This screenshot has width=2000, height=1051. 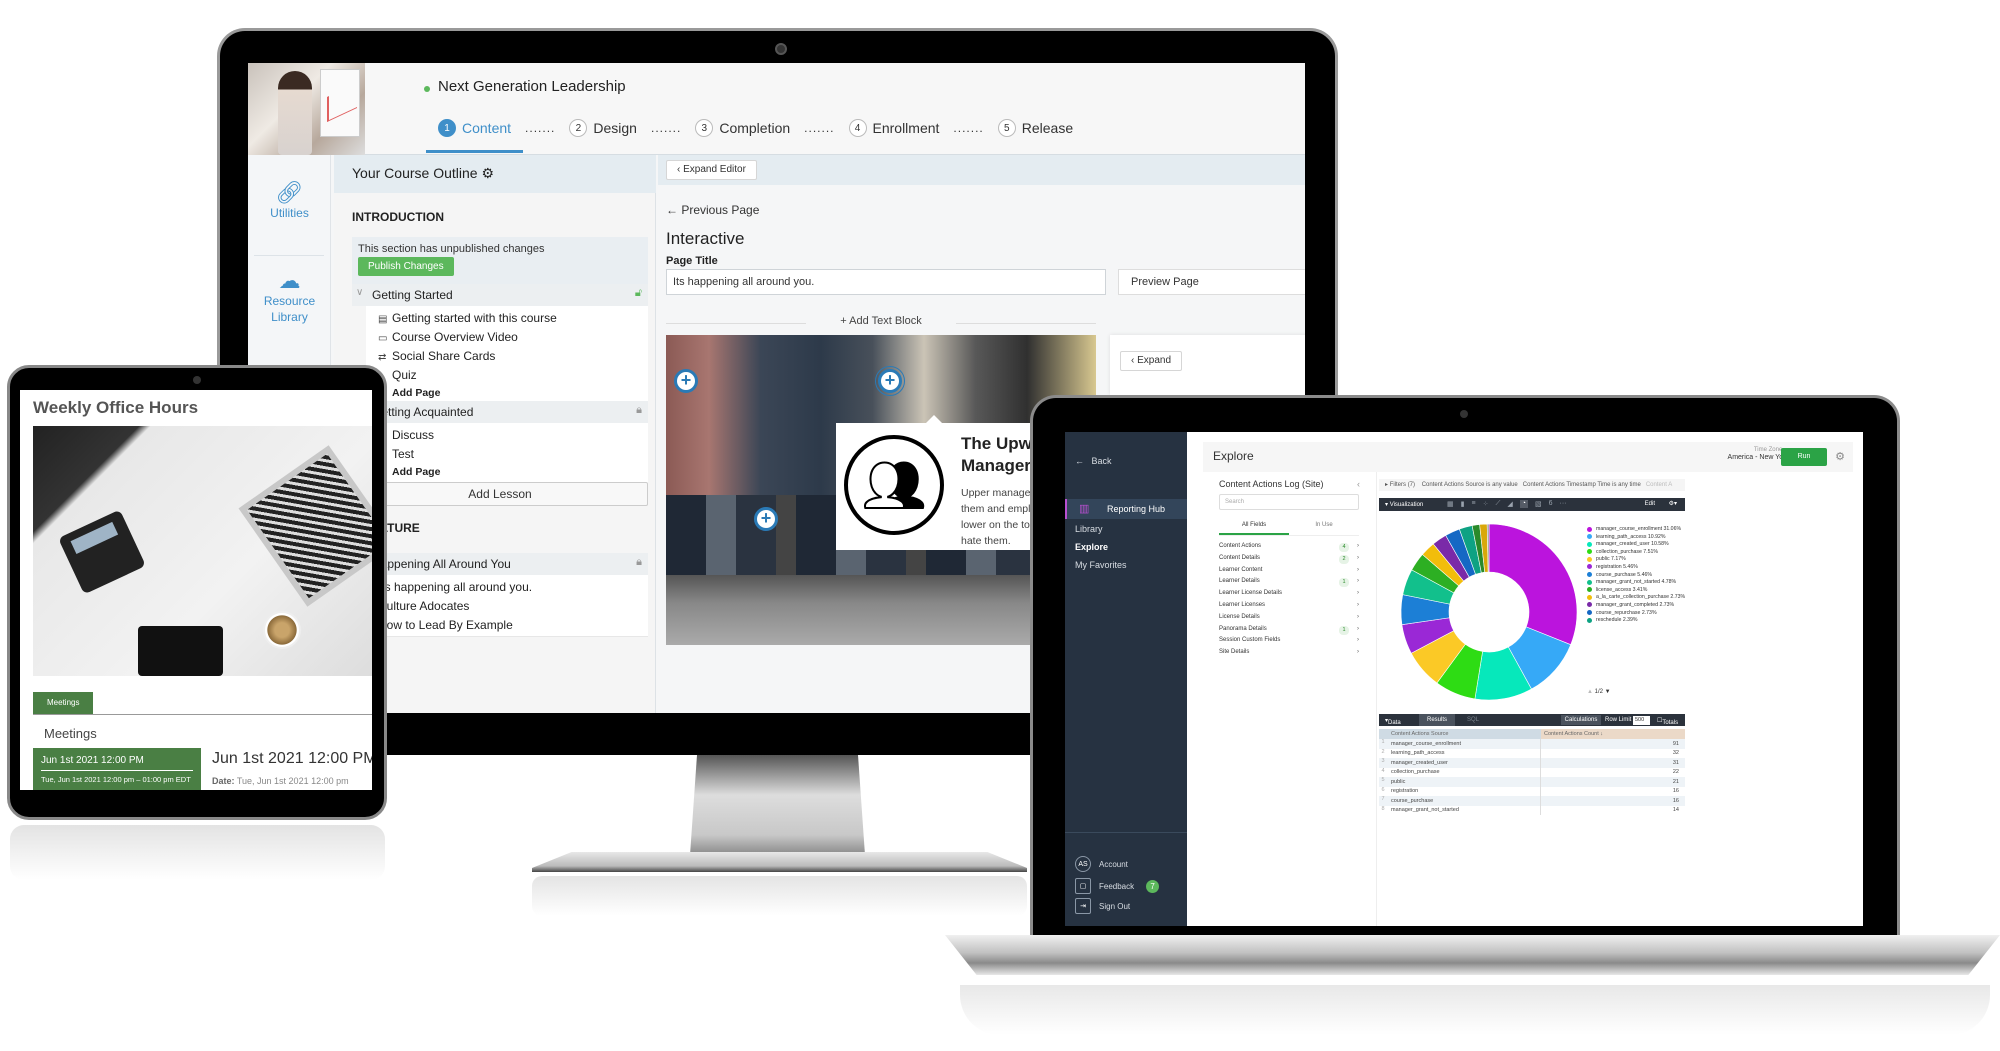 What do you see at coordinates (1393, 721) in the screenshot?
I see `data-toggle: ▾ Data` at bounding box center [1393, 721].